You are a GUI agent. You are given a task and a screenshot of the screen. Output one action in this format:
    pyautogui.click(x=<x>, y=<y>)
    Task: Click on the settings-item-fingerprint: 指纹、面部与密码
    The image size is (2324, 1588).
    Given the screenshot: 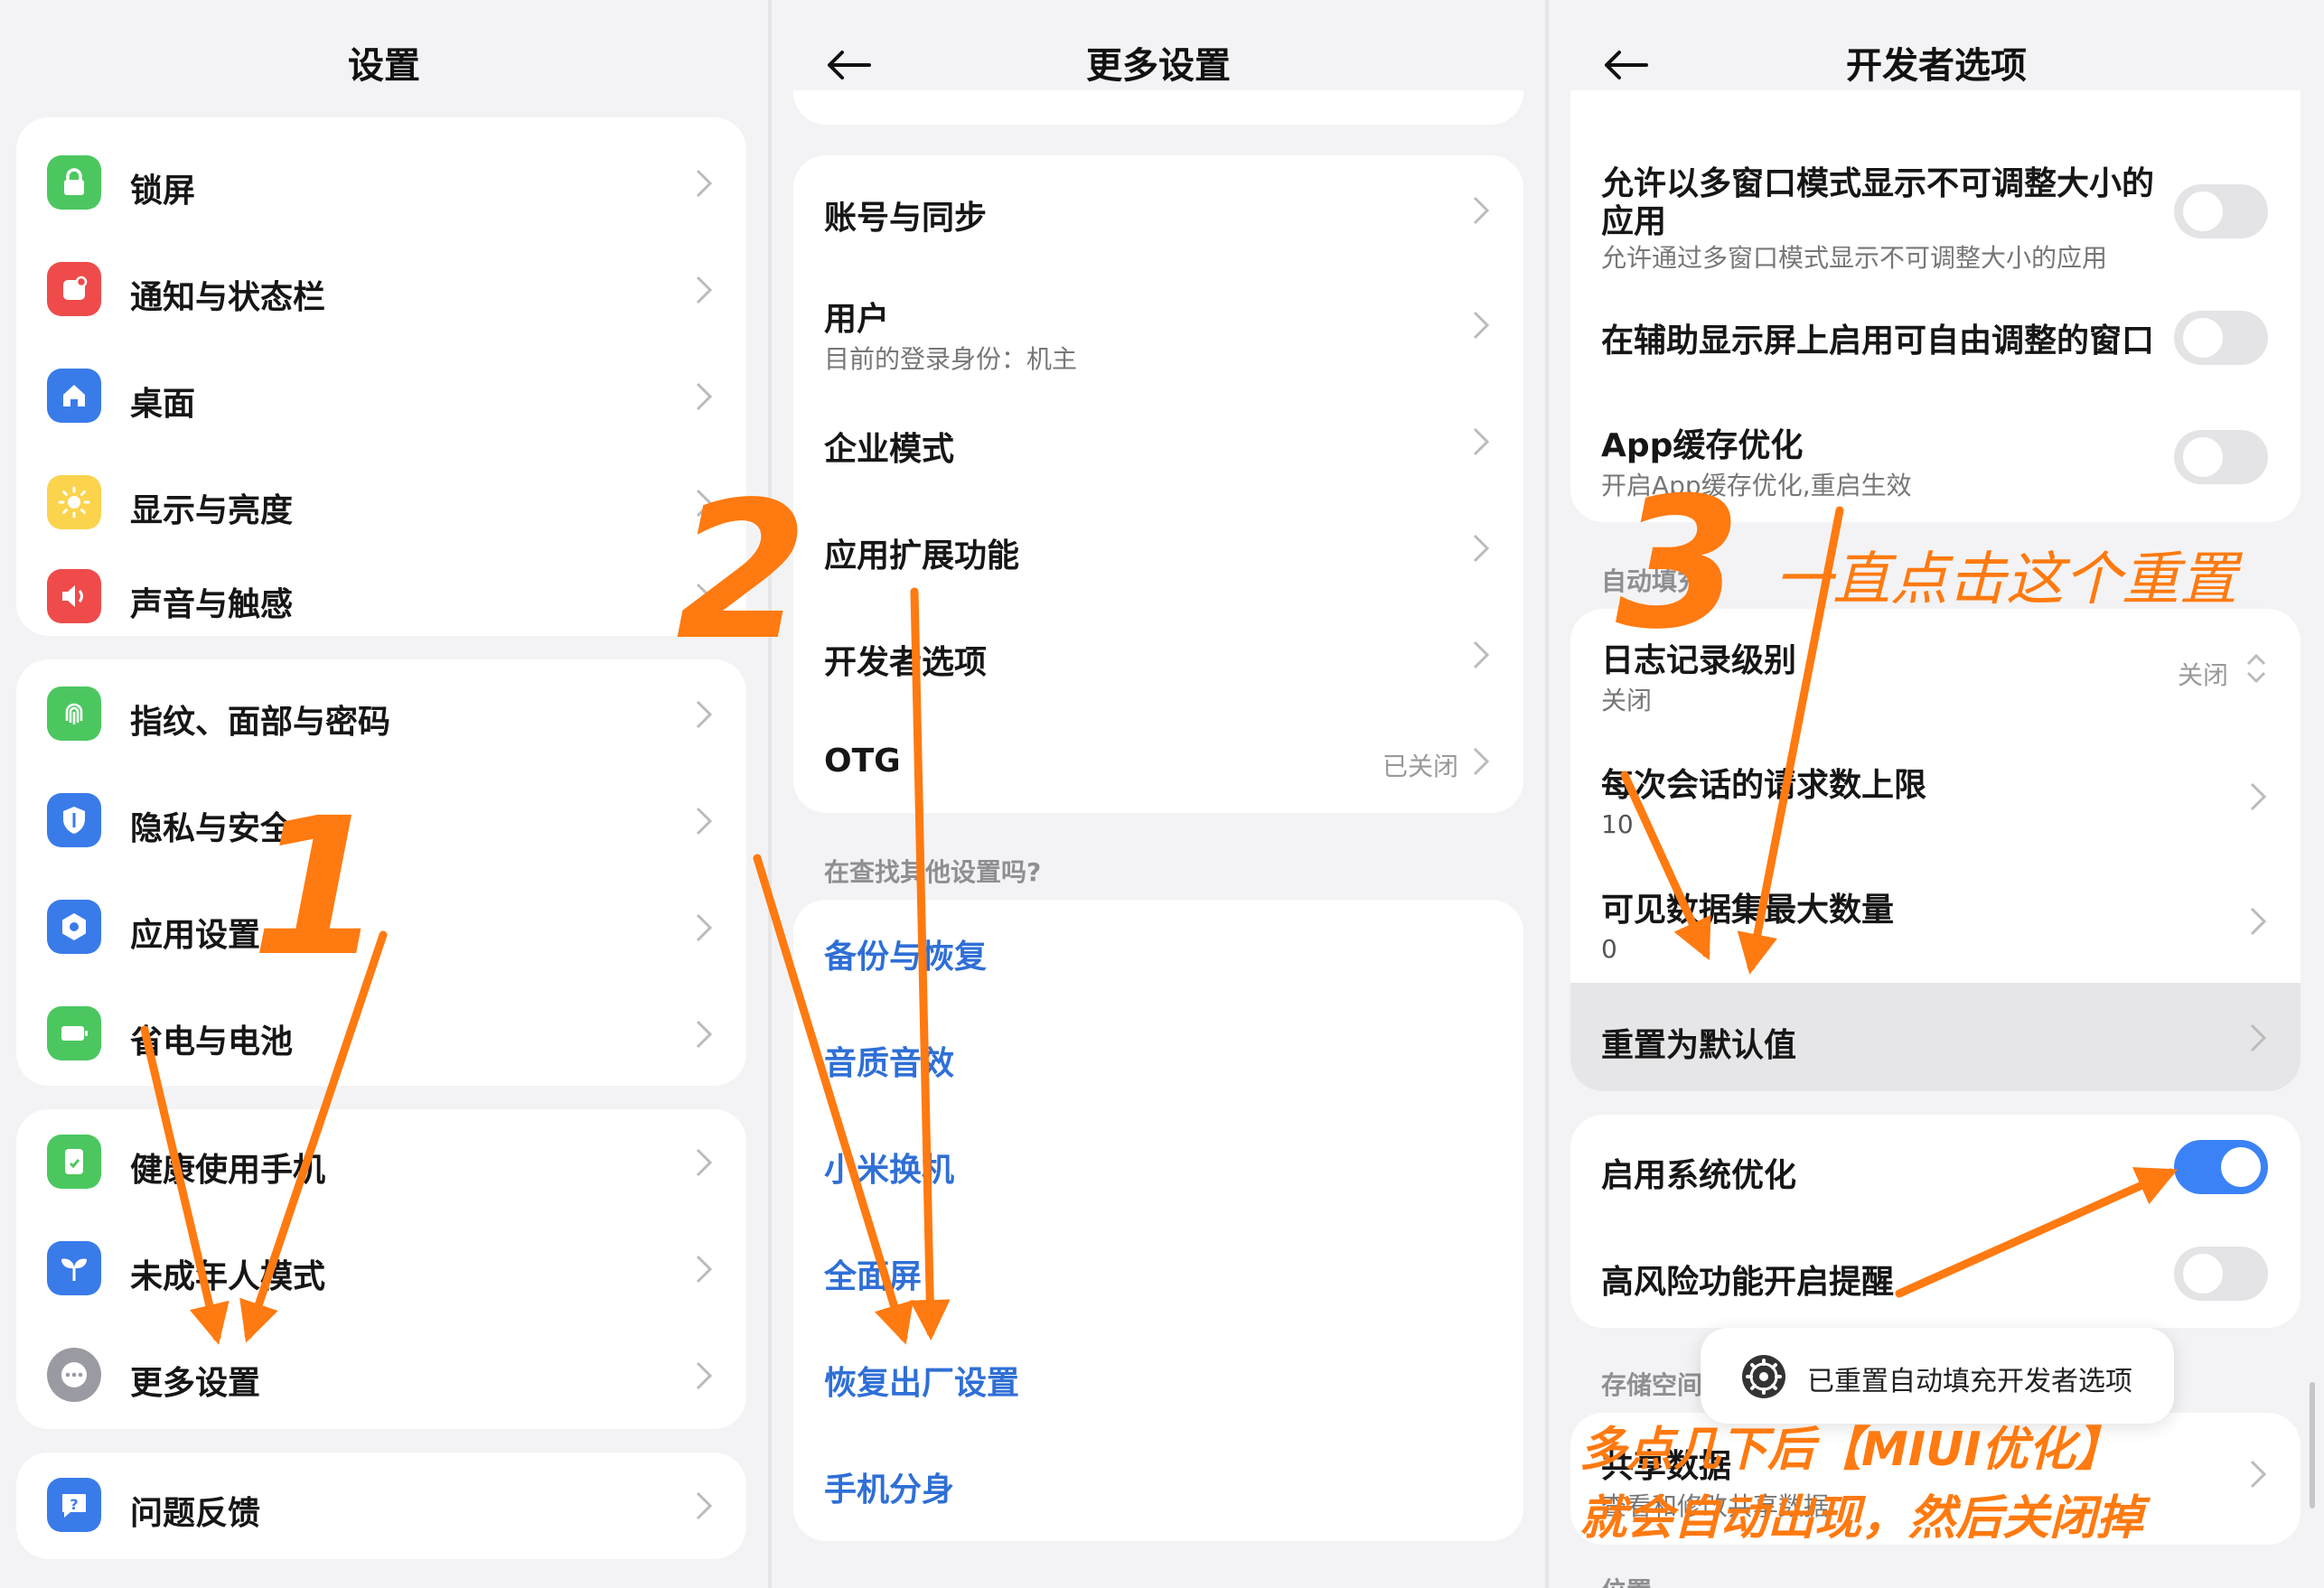 What is the action you would take?
    pyautogui.click(x=381, y=712)
    